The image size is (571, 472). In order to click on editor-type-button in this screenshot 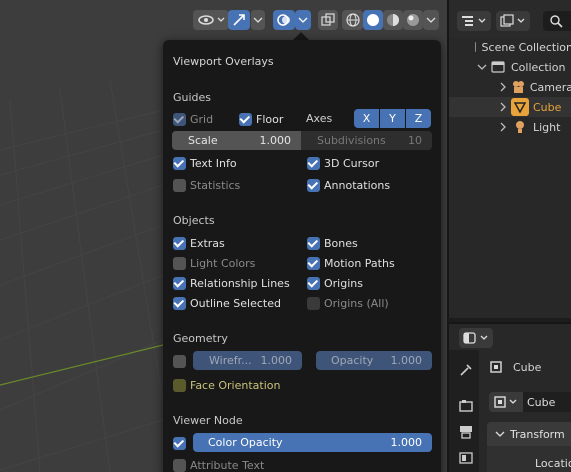, I will do `click(474, 21)`.